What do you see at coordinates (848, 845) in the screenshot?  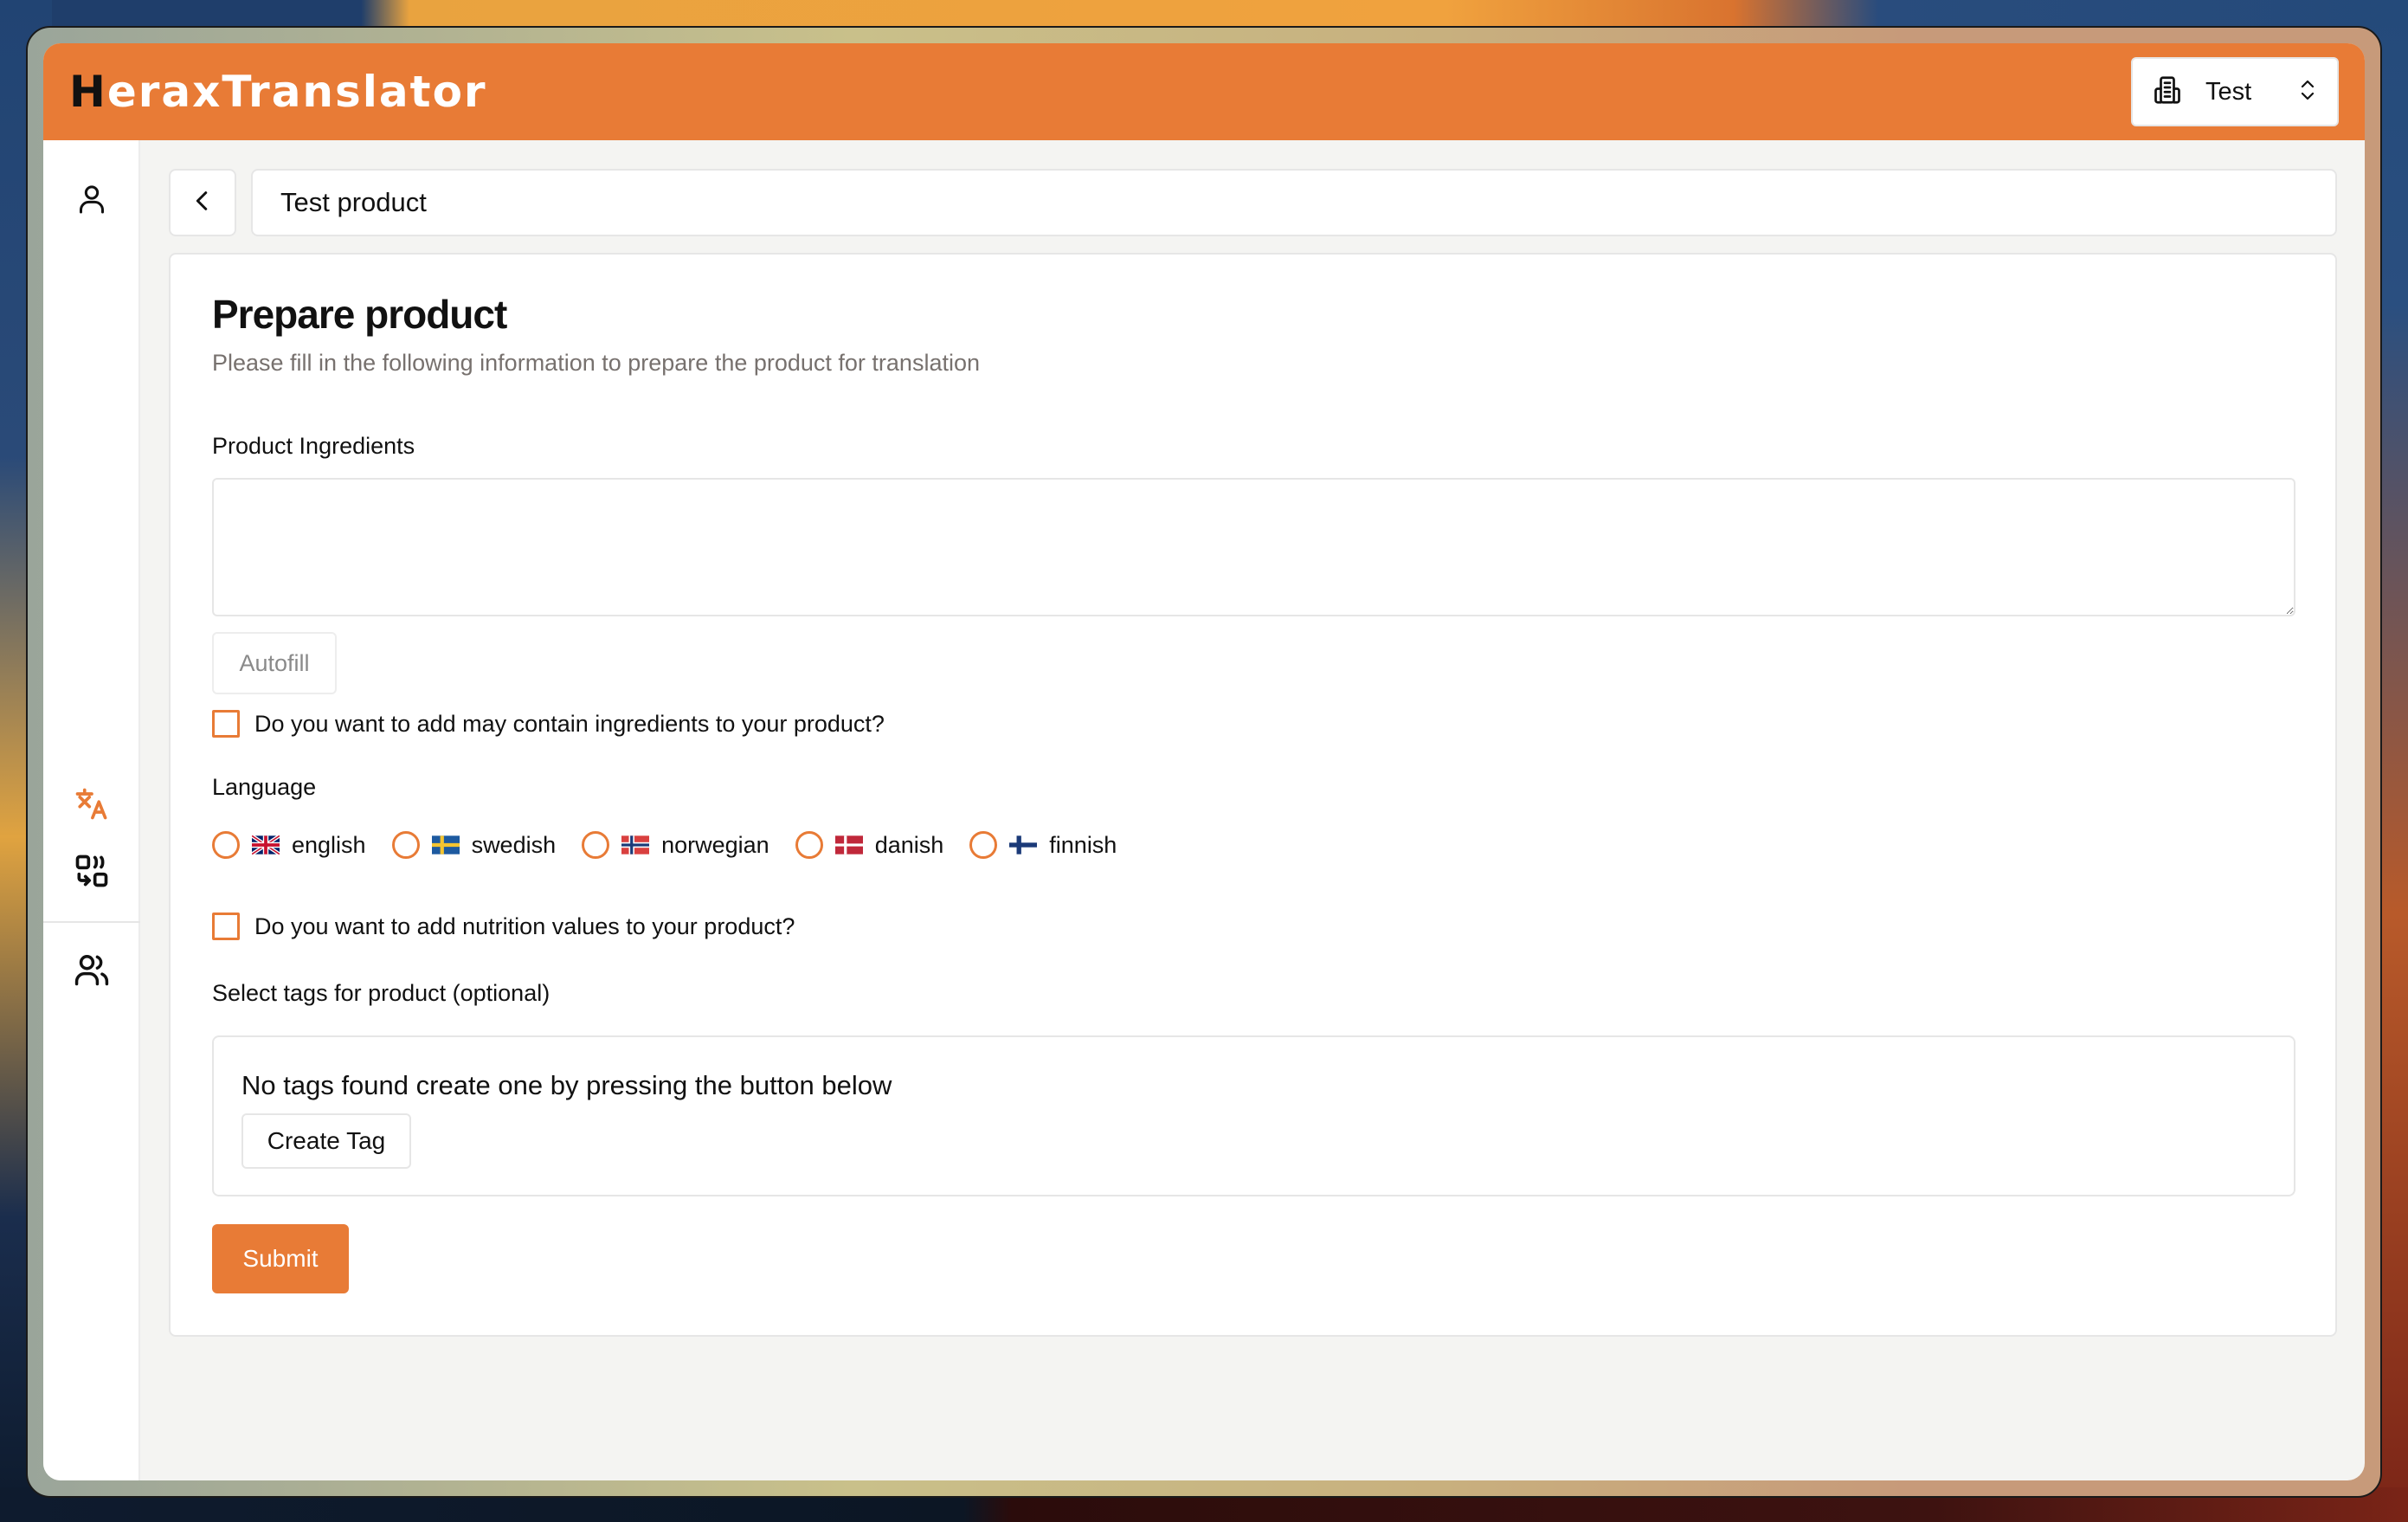 I see `denmark-flag-icon` at bounding box center [848, 845].